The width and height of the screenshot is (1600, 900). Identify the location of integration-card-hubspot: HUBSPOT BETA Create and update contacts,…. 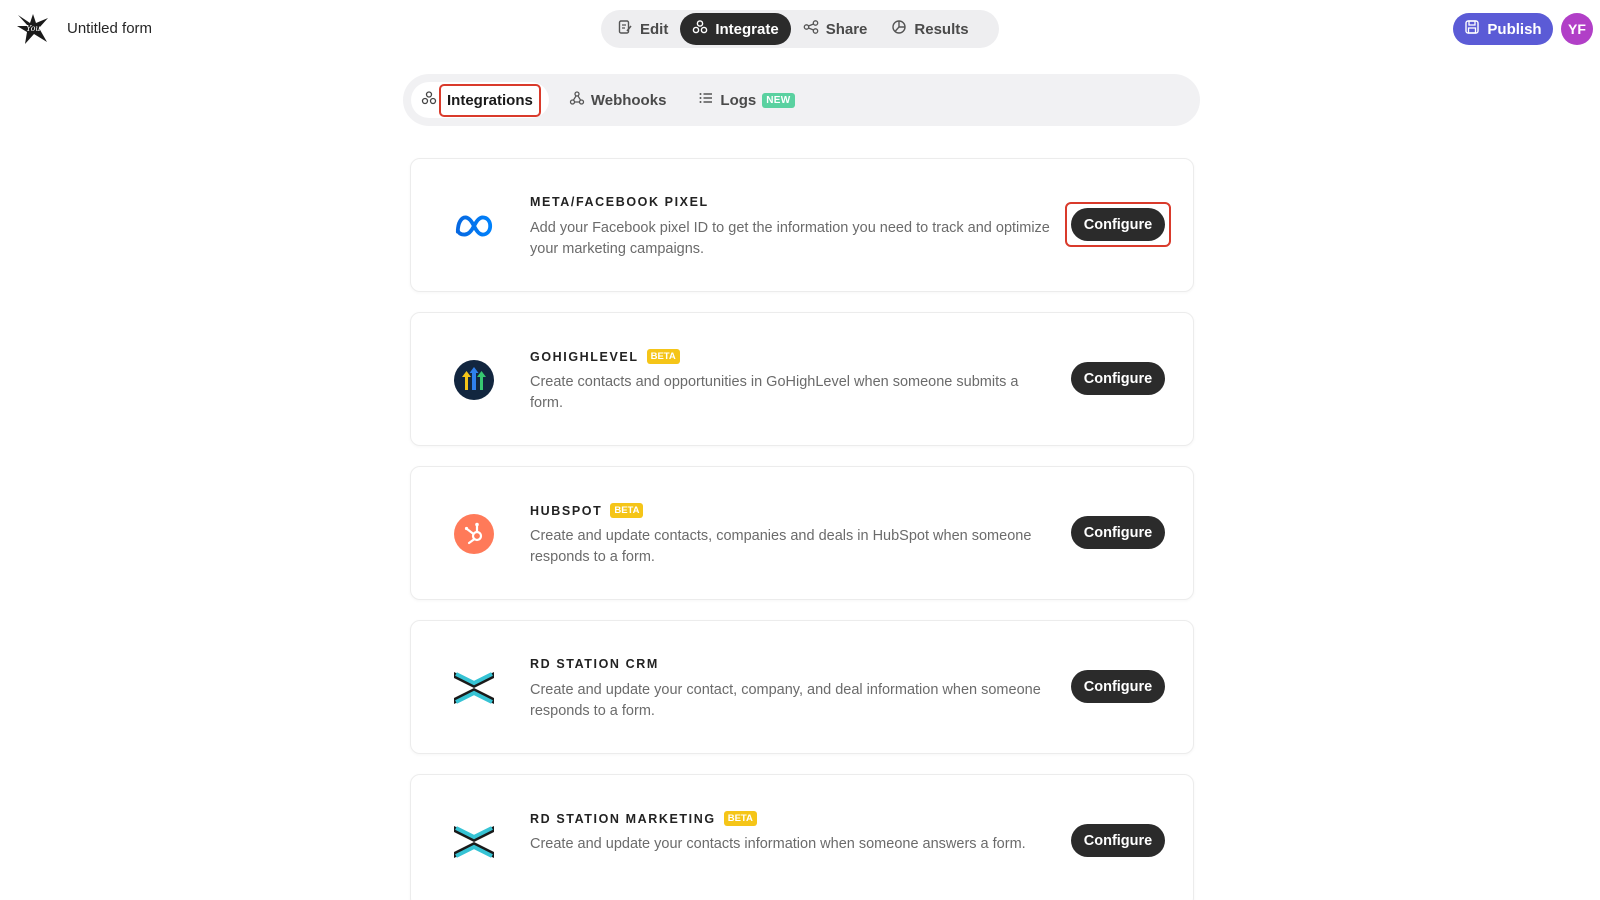
(802, 533).